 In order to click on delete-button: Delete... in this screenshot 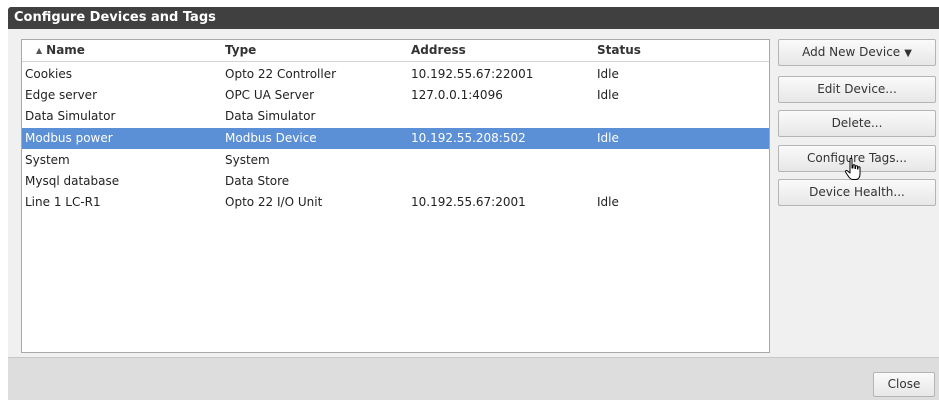, I will do `click(857, 123)`.